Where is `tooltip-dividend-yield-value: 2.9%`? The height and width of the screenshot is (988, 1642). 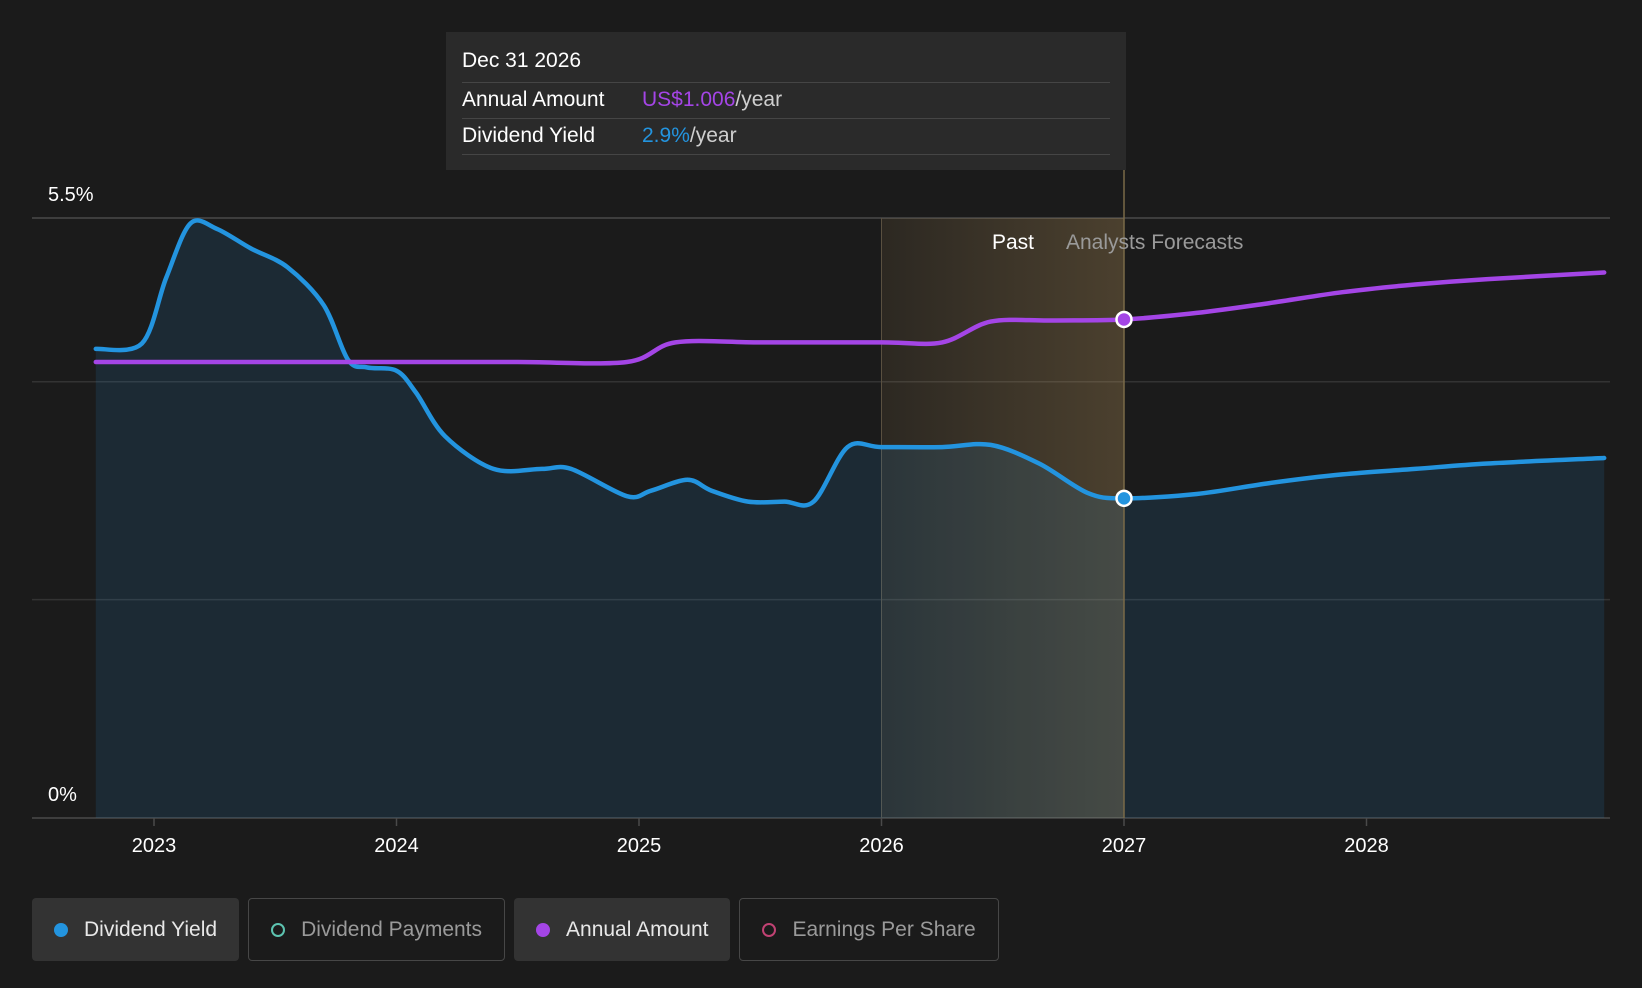 tooltip-dividend-yield-value: 2.9% is located at coordinates (666, 135).